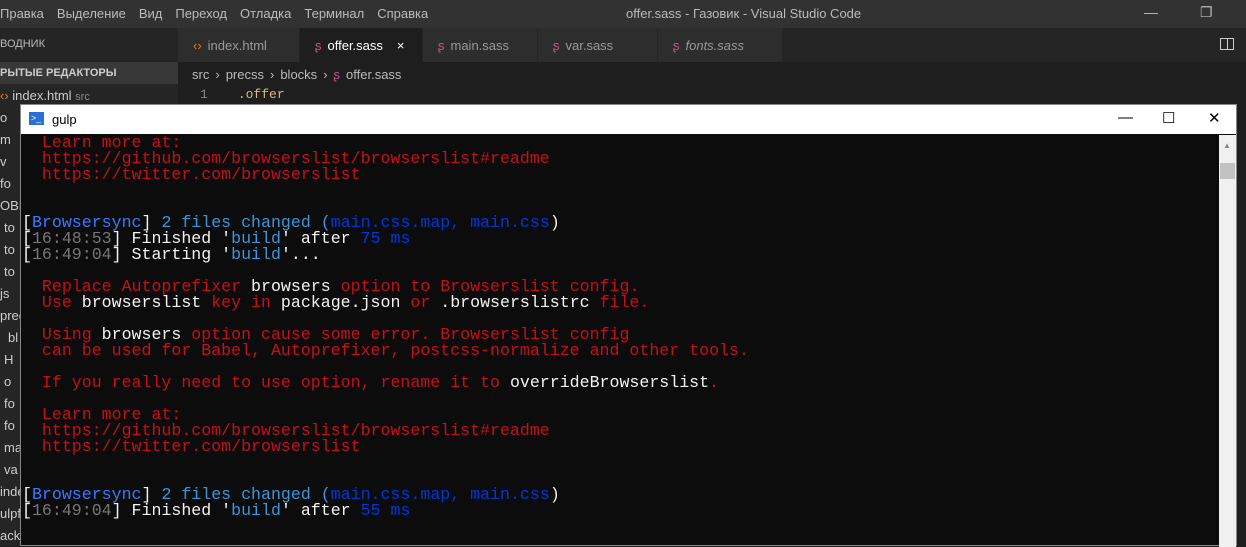 Image resolution: width=1246 pixels, height=547 pixels. What do you see at coordinates (340, 302) in the screenshot?
I see `terminal-text: package.json` at bounding box center [340, 302].